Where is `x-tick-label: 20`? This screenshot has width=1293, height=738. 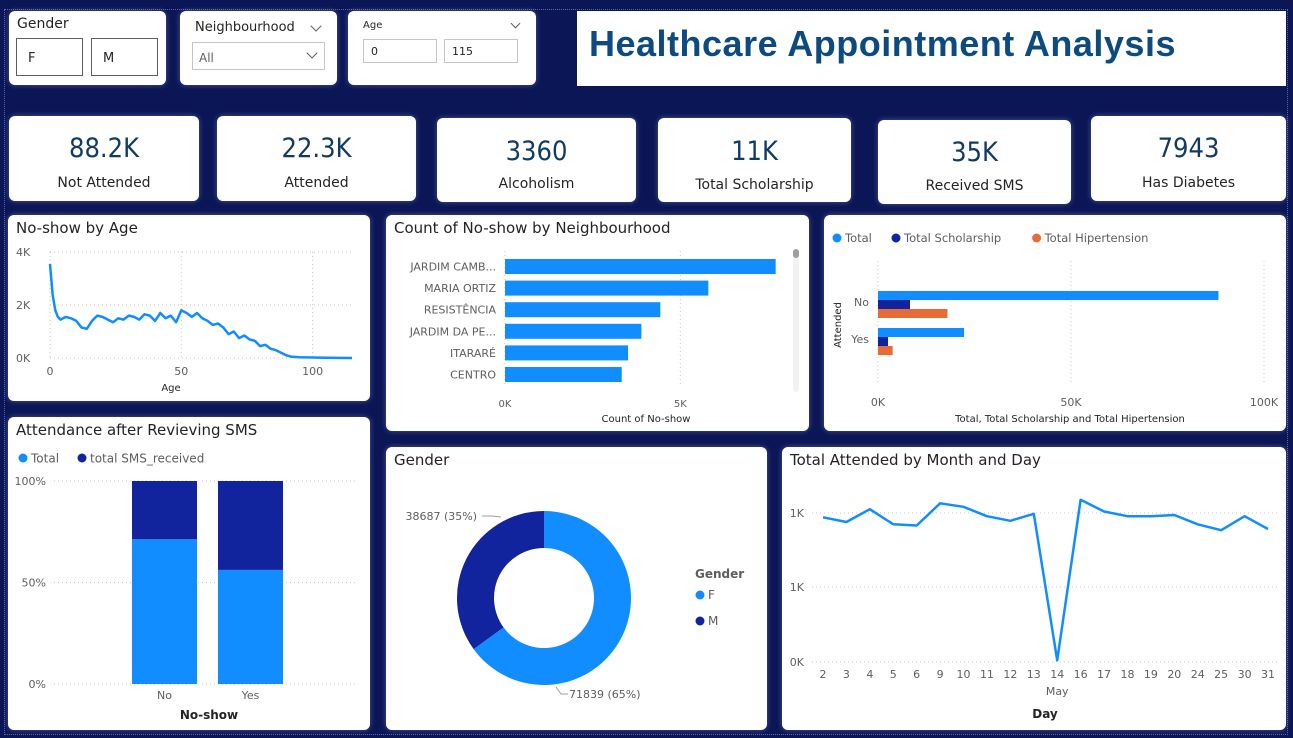
x-tick-label: 20 is located at coordinates (1174, 674).